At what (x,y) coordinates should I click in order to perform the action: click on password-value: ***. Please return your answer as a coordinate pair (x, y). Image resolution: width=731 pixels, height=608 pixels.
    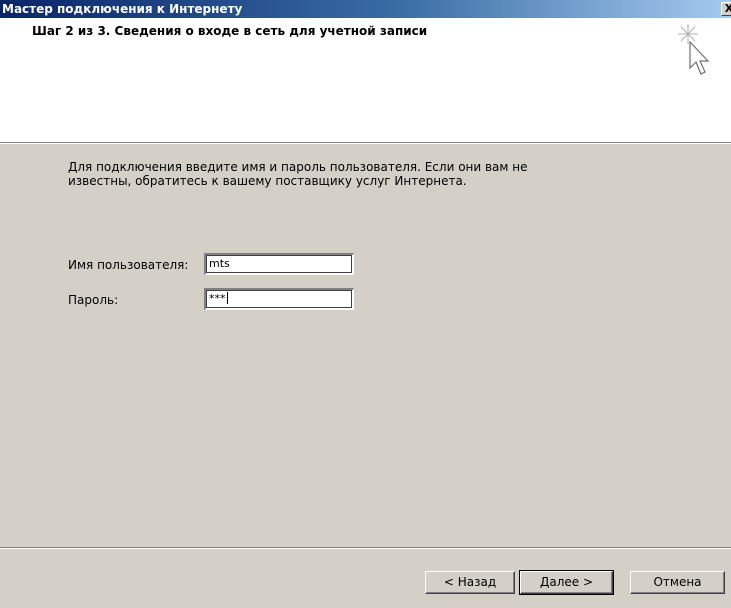
    Looking at the image, I should click on (217, 298).